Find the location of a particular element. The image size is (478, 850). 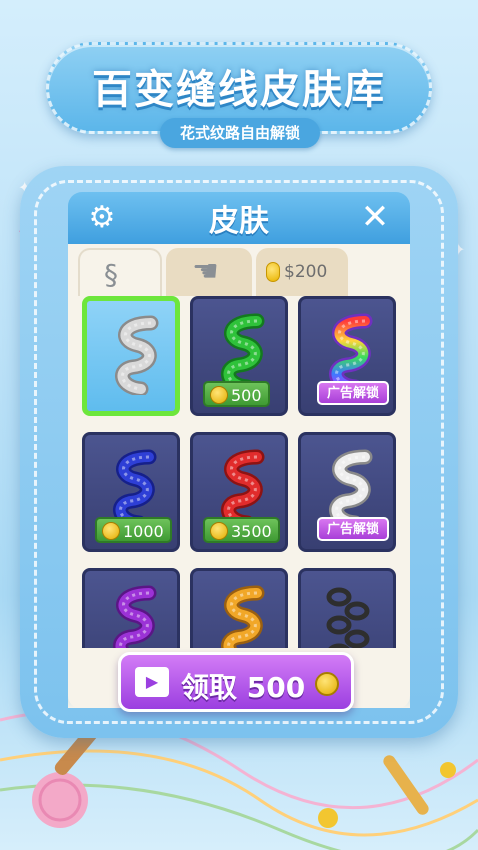

skin-card: 500 is located at coordinates (239, 356).